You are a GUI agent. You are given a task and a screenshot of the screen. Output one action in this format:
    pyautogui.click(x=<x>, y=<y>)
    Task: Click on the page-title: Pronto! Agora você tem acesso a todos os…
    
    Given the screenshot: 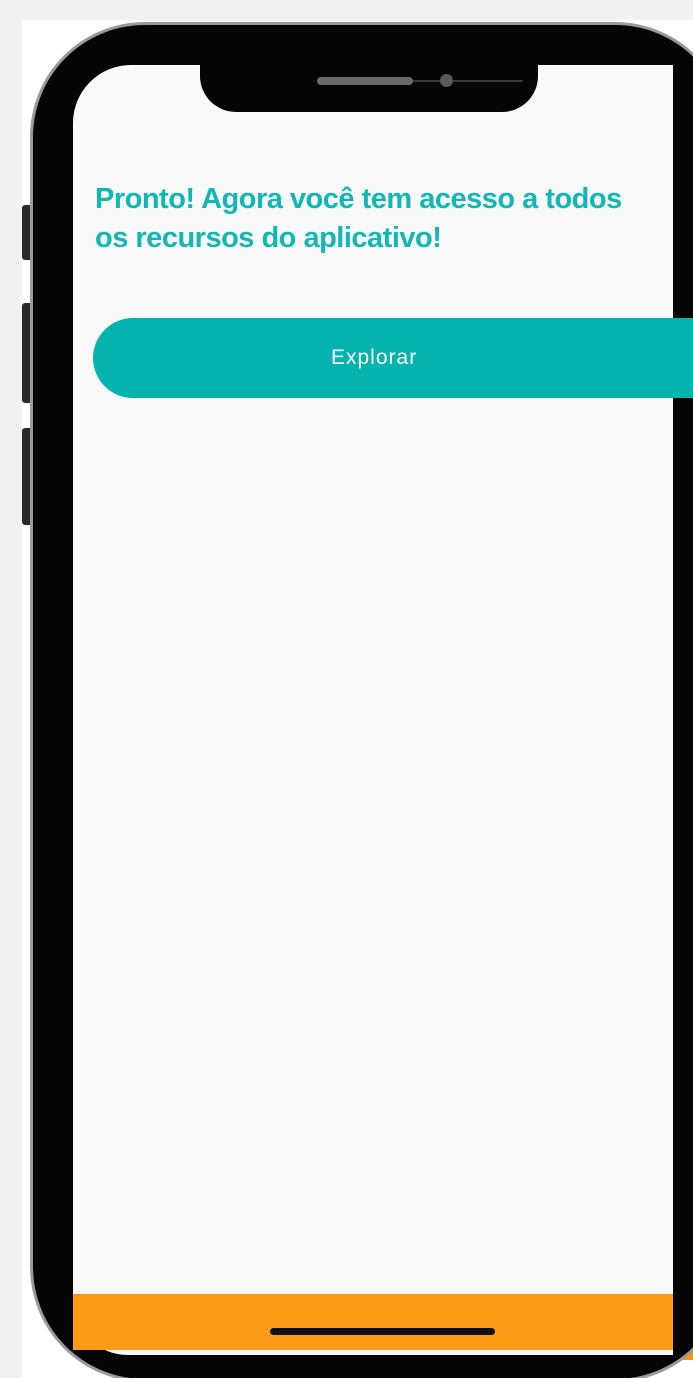 What is the action you would take?
    pyautogui.click(x=358, y=218)
    